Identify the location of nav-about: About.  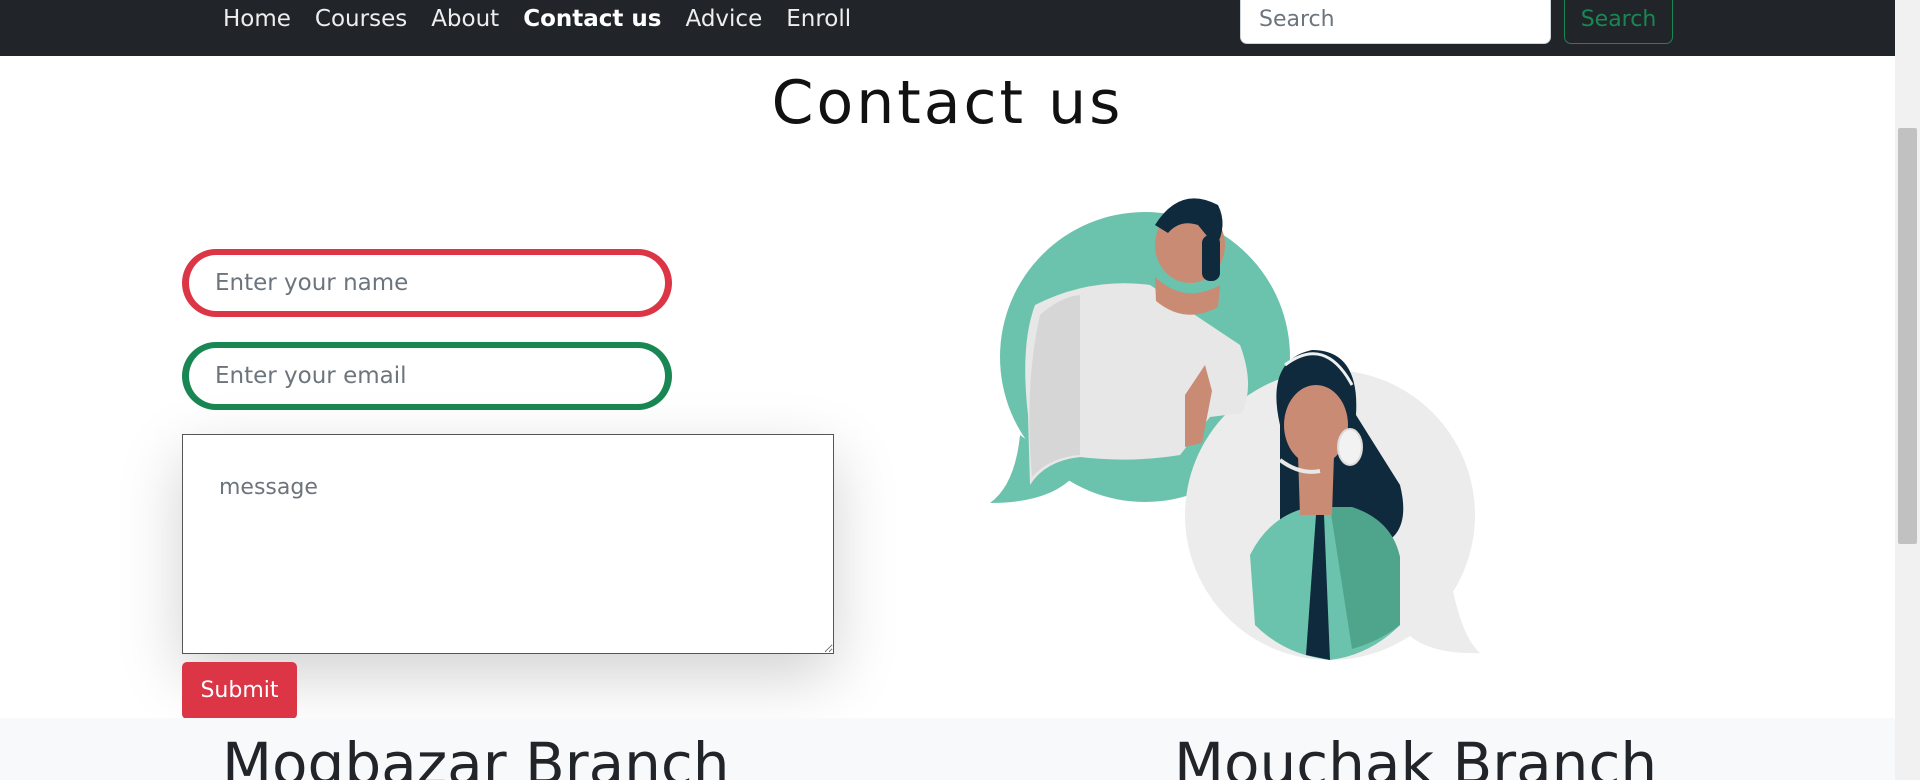
(465, 19).